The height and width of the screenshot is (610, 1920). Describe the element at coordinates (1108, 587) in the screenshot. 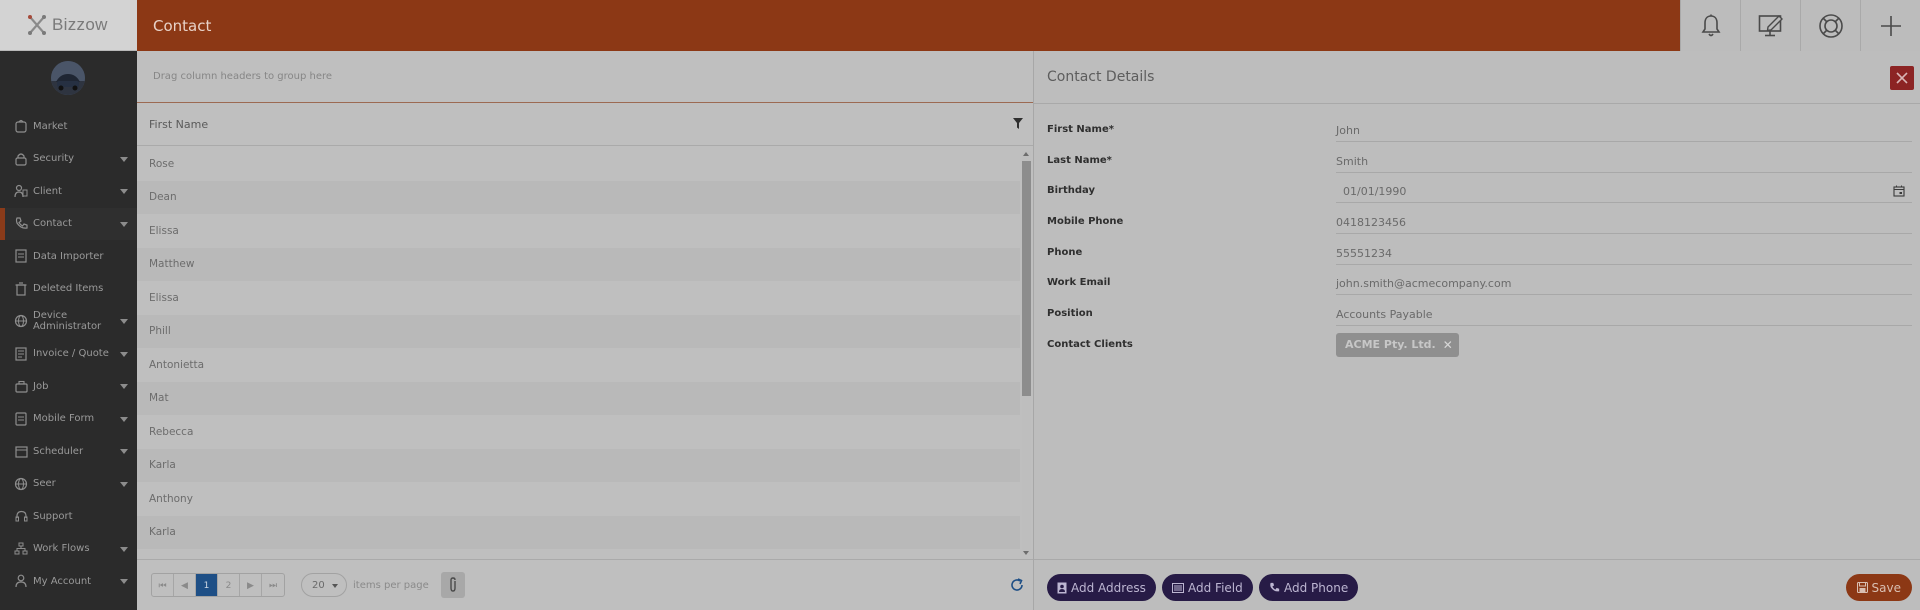

I see `add-address-label: Add Address` at that location.